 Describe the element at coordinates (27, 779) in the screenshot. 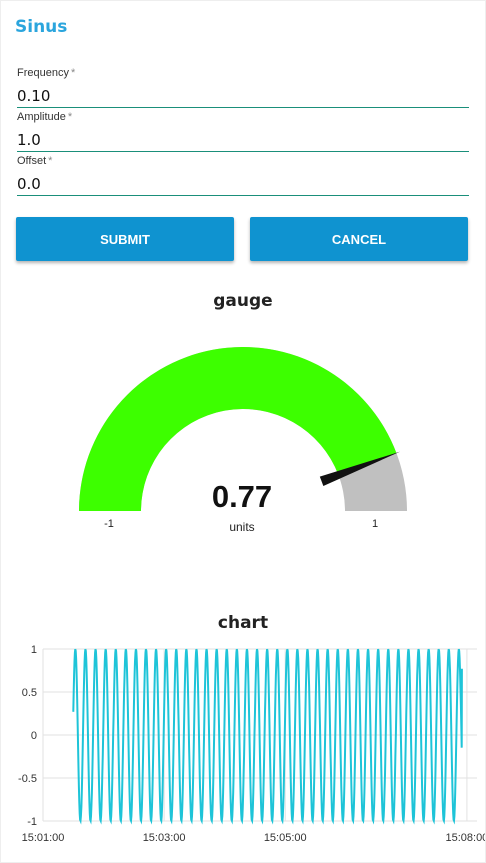

I see `chart-y-tick-label: -0.5` at that location.